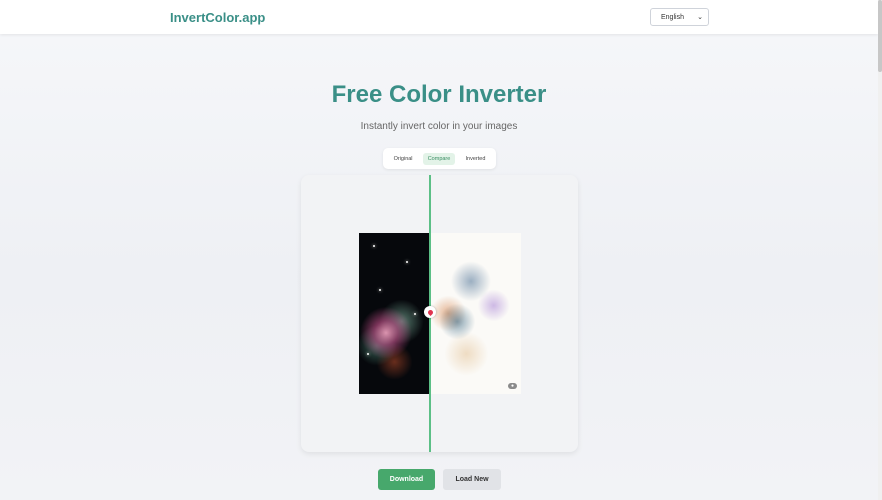  What do you see at coordinates (406, 479) in the screenshot?
I see `download-button: Download` at bounding box center [406, 479].